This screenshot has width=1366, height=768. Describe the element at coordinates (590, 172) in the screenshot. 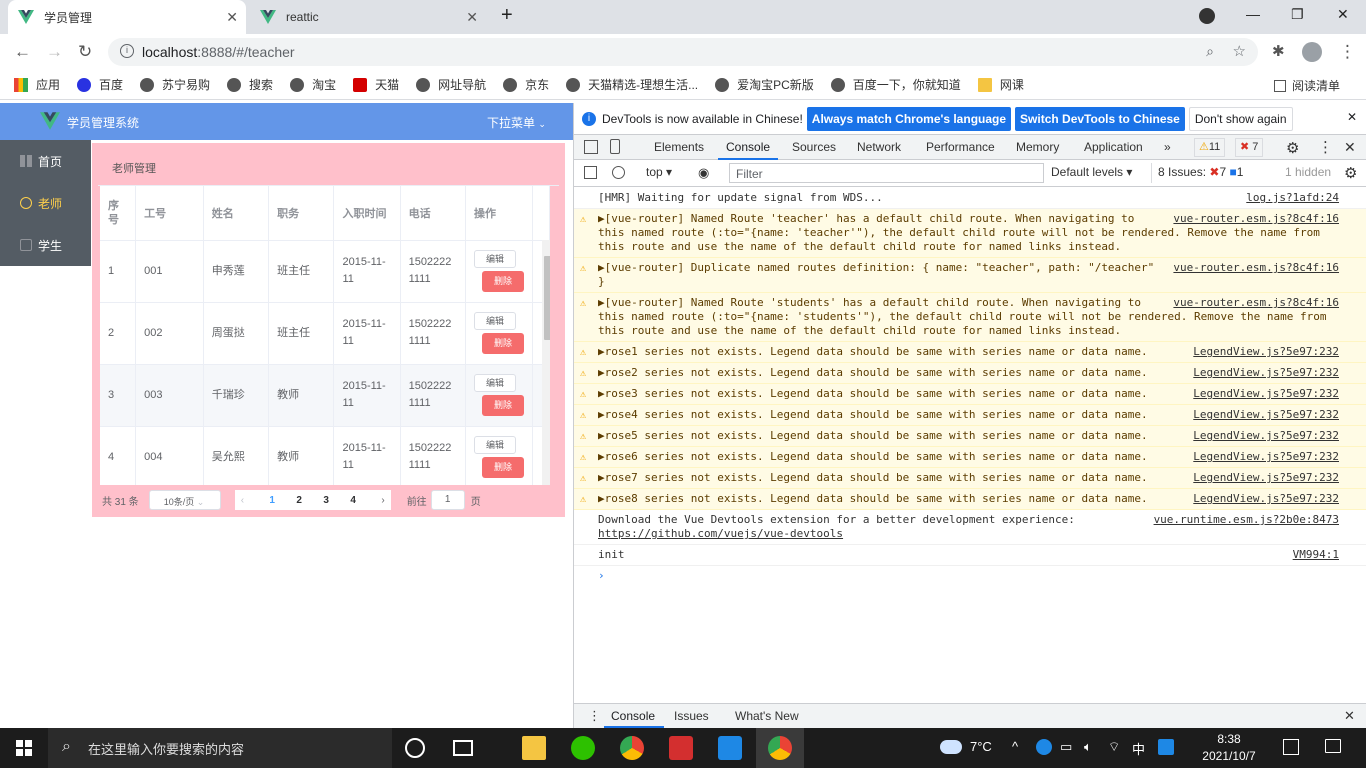

I see `sidebar-toggle-icon` at that location.